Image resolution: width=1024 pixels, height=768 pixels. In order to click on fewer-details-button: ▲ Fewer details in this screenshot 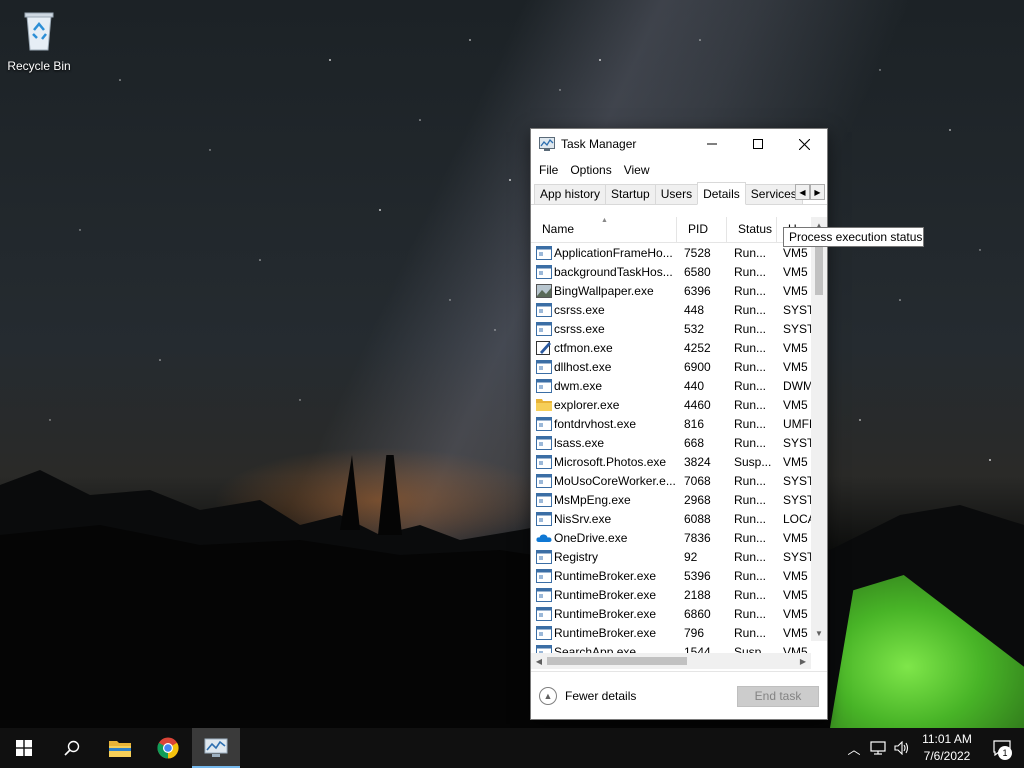, I will do `click(587, 695)`.